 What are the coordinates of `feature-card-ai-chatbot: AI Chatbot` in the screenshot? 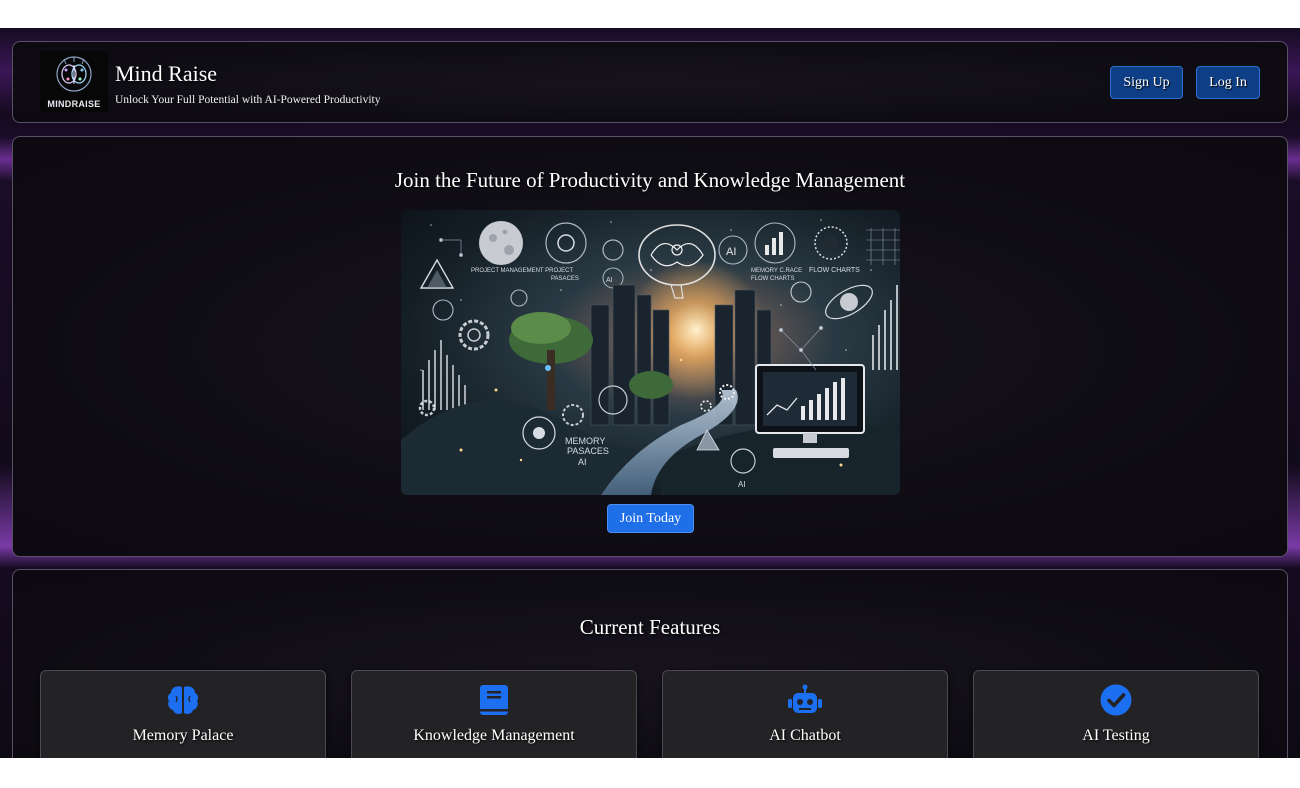 It's located at (805, 714).